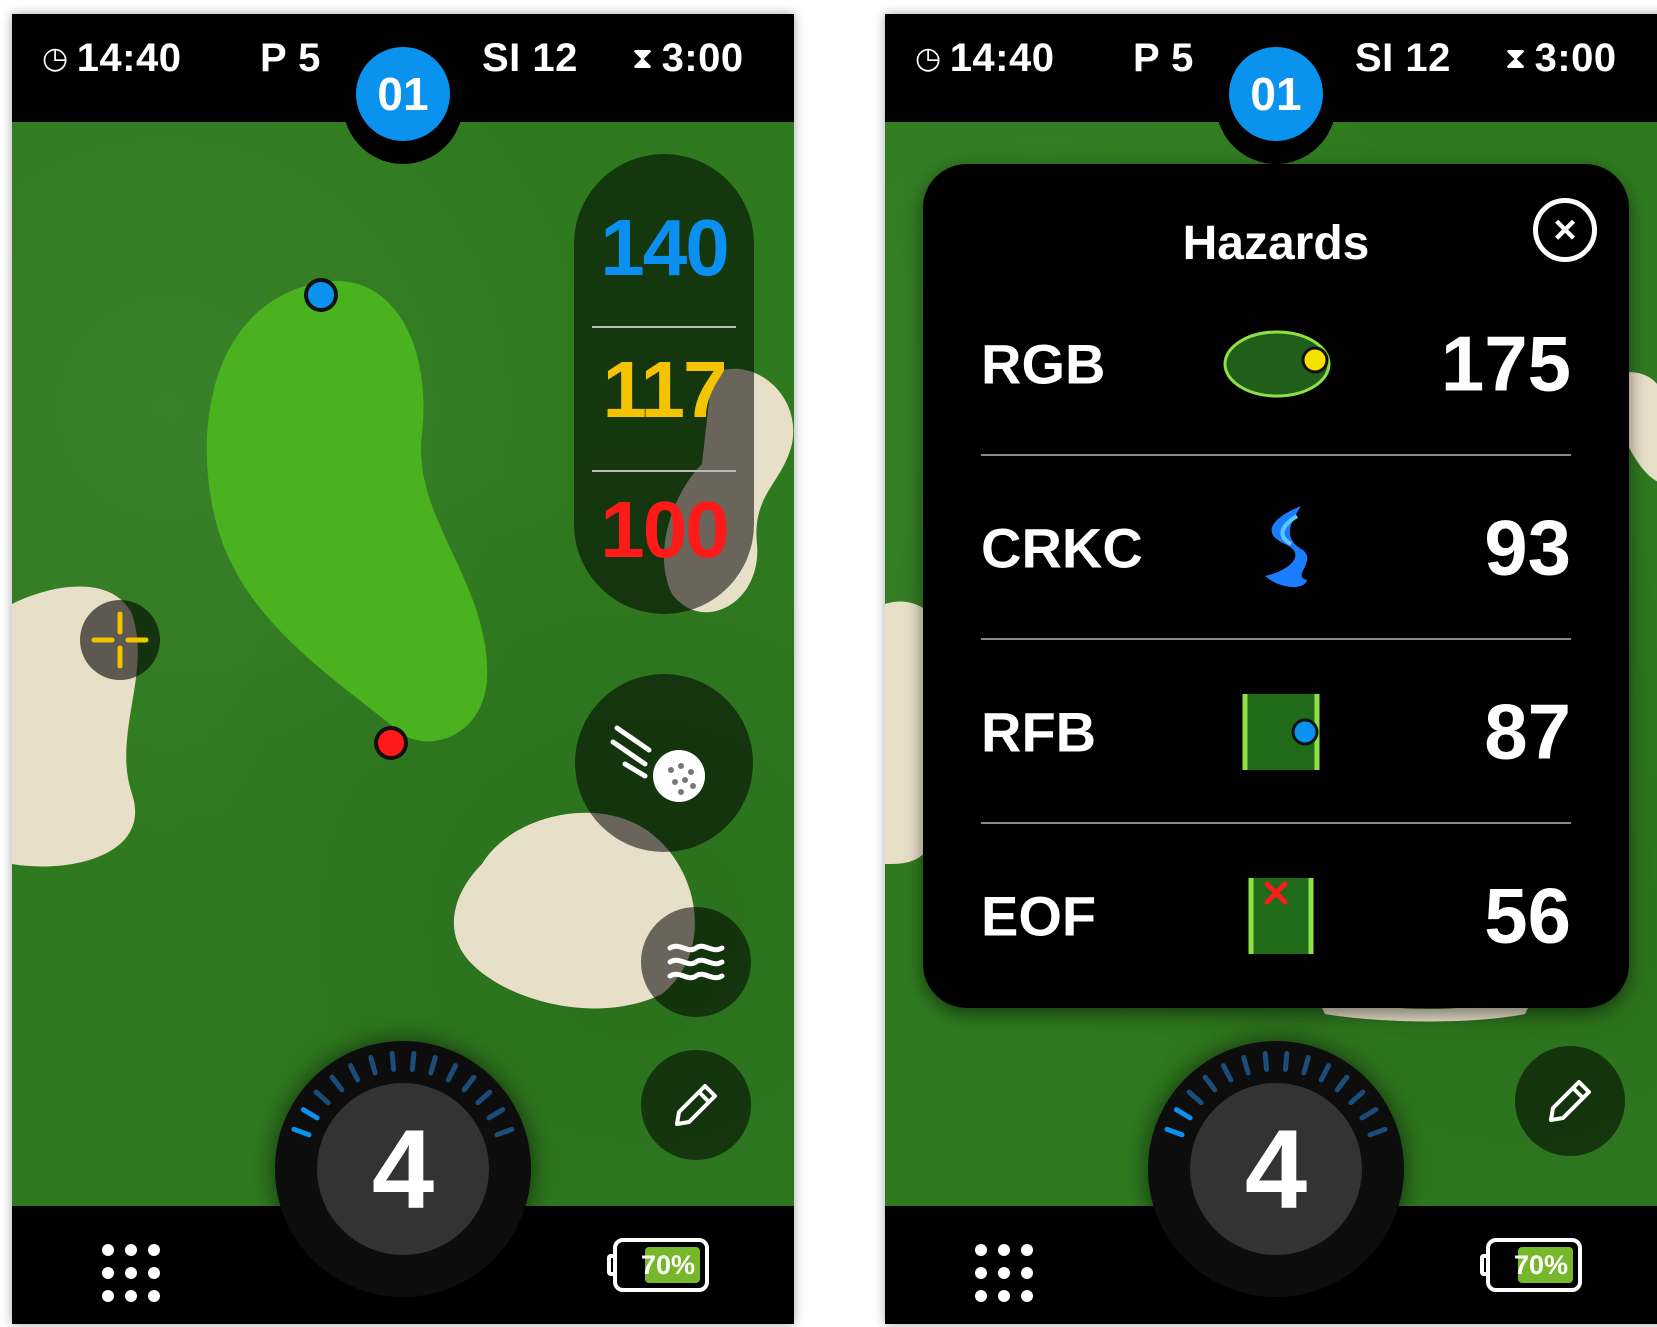  What do you see at coordinates (1505, 363) in the screenshot?
I see `hazard-distance: 175` at bounding box center [1505, 363].